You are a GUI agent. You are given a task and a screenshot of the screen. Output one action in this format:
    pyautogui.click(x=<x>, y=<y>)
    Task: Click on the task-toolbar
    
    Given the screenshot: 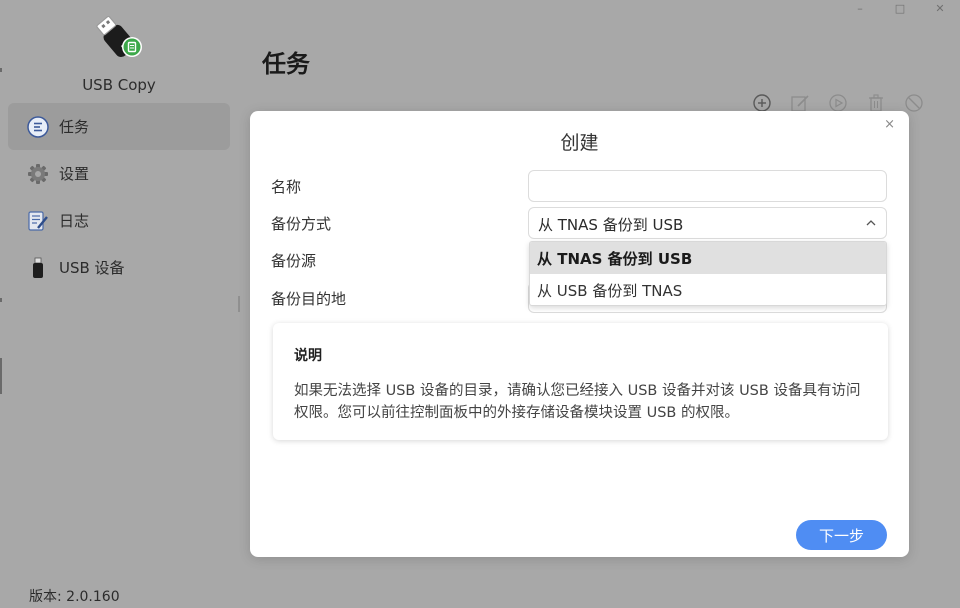 What is the action you would take?
    pyautogui.click(x=847, y=103)
    